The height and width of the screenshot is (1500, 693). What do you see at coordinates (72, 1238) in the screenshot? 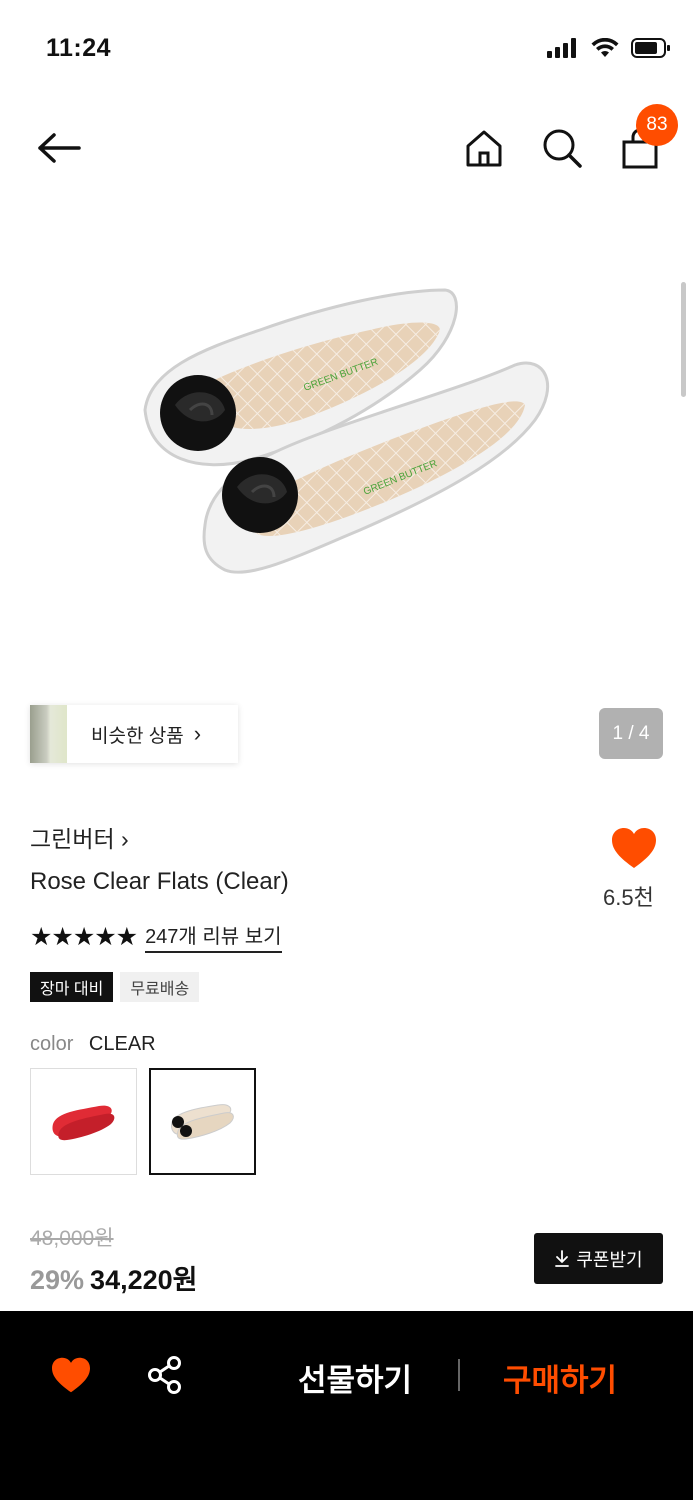
I see `original-price: 48,000원` at bounding box center [72, 1238].